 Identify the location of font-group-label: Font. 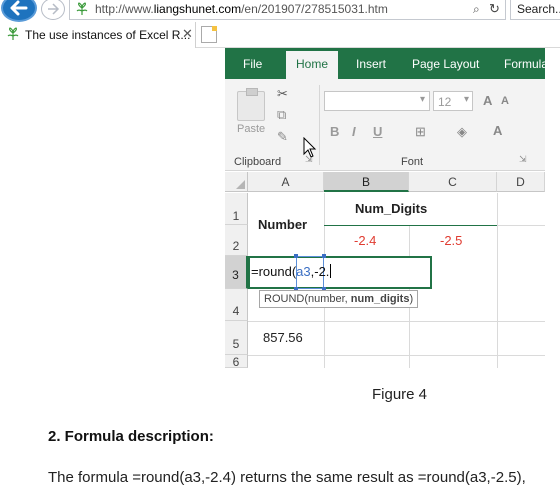
(412, 162).